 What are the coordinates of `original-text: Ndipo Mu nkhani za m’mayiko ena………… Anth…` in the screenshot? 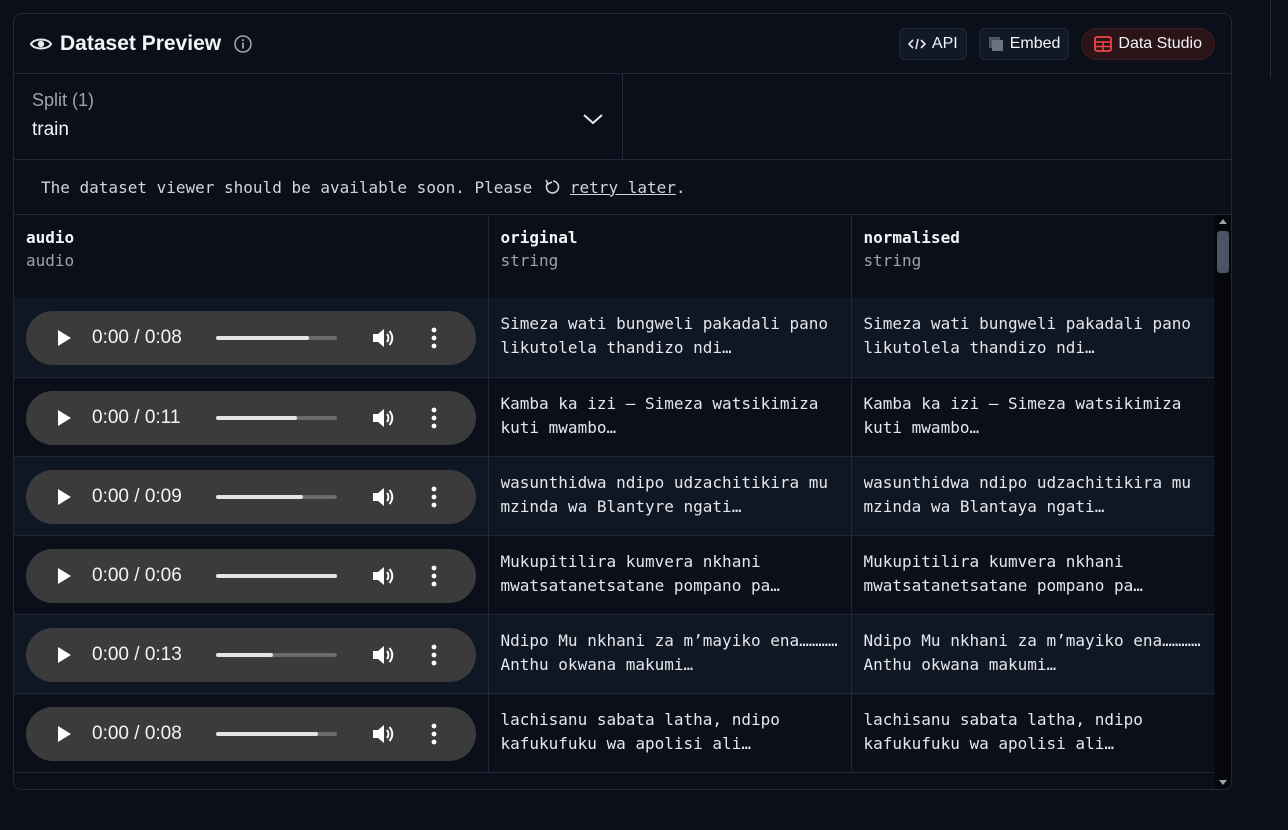 It's located at (669, 652).